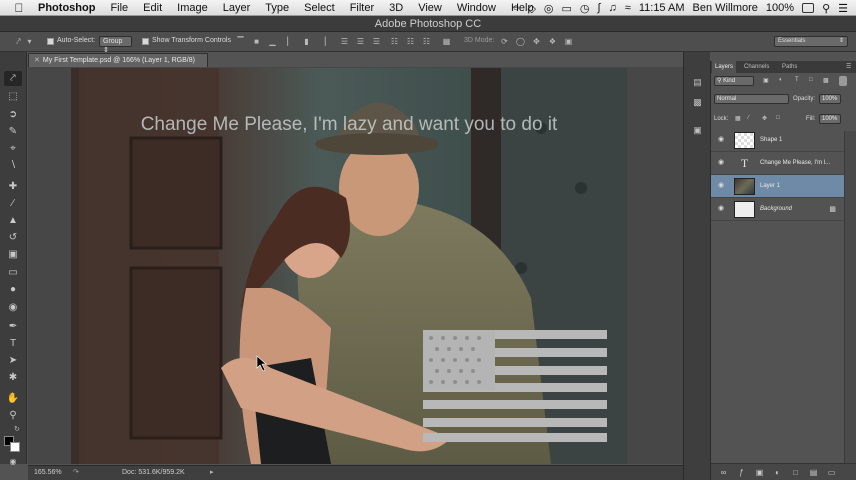 Image resolution: width=856 pixels, height=480 pixels. What do you see at coordinates (516, 8) in the screenshot?
I see `status-icon-1: ○` at bounding box center [516, 8].